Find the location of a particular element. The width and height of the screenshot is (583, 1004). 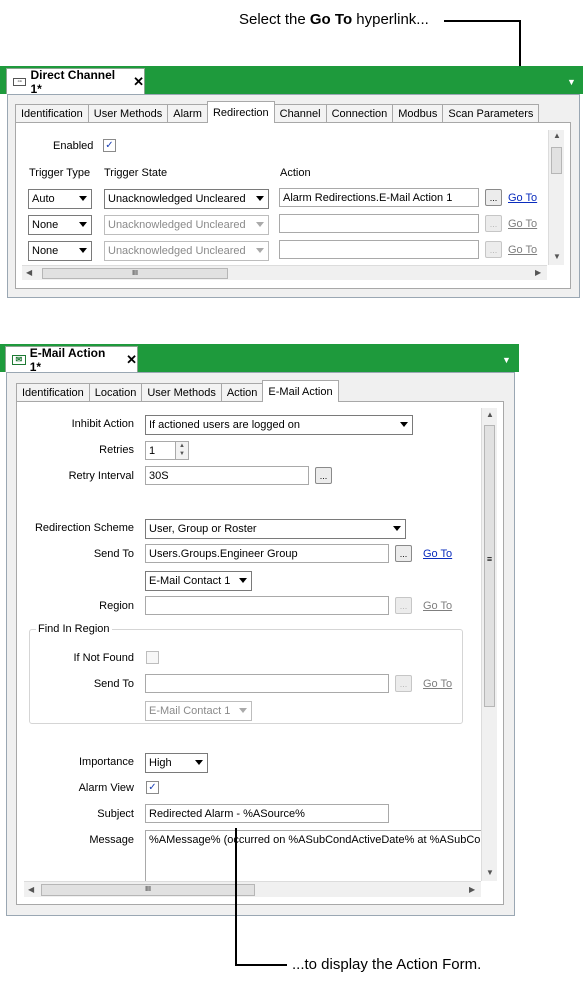

email-action-tab: ✉ E-Mail Action 1* ✕ is located at coordinates (71, 359).